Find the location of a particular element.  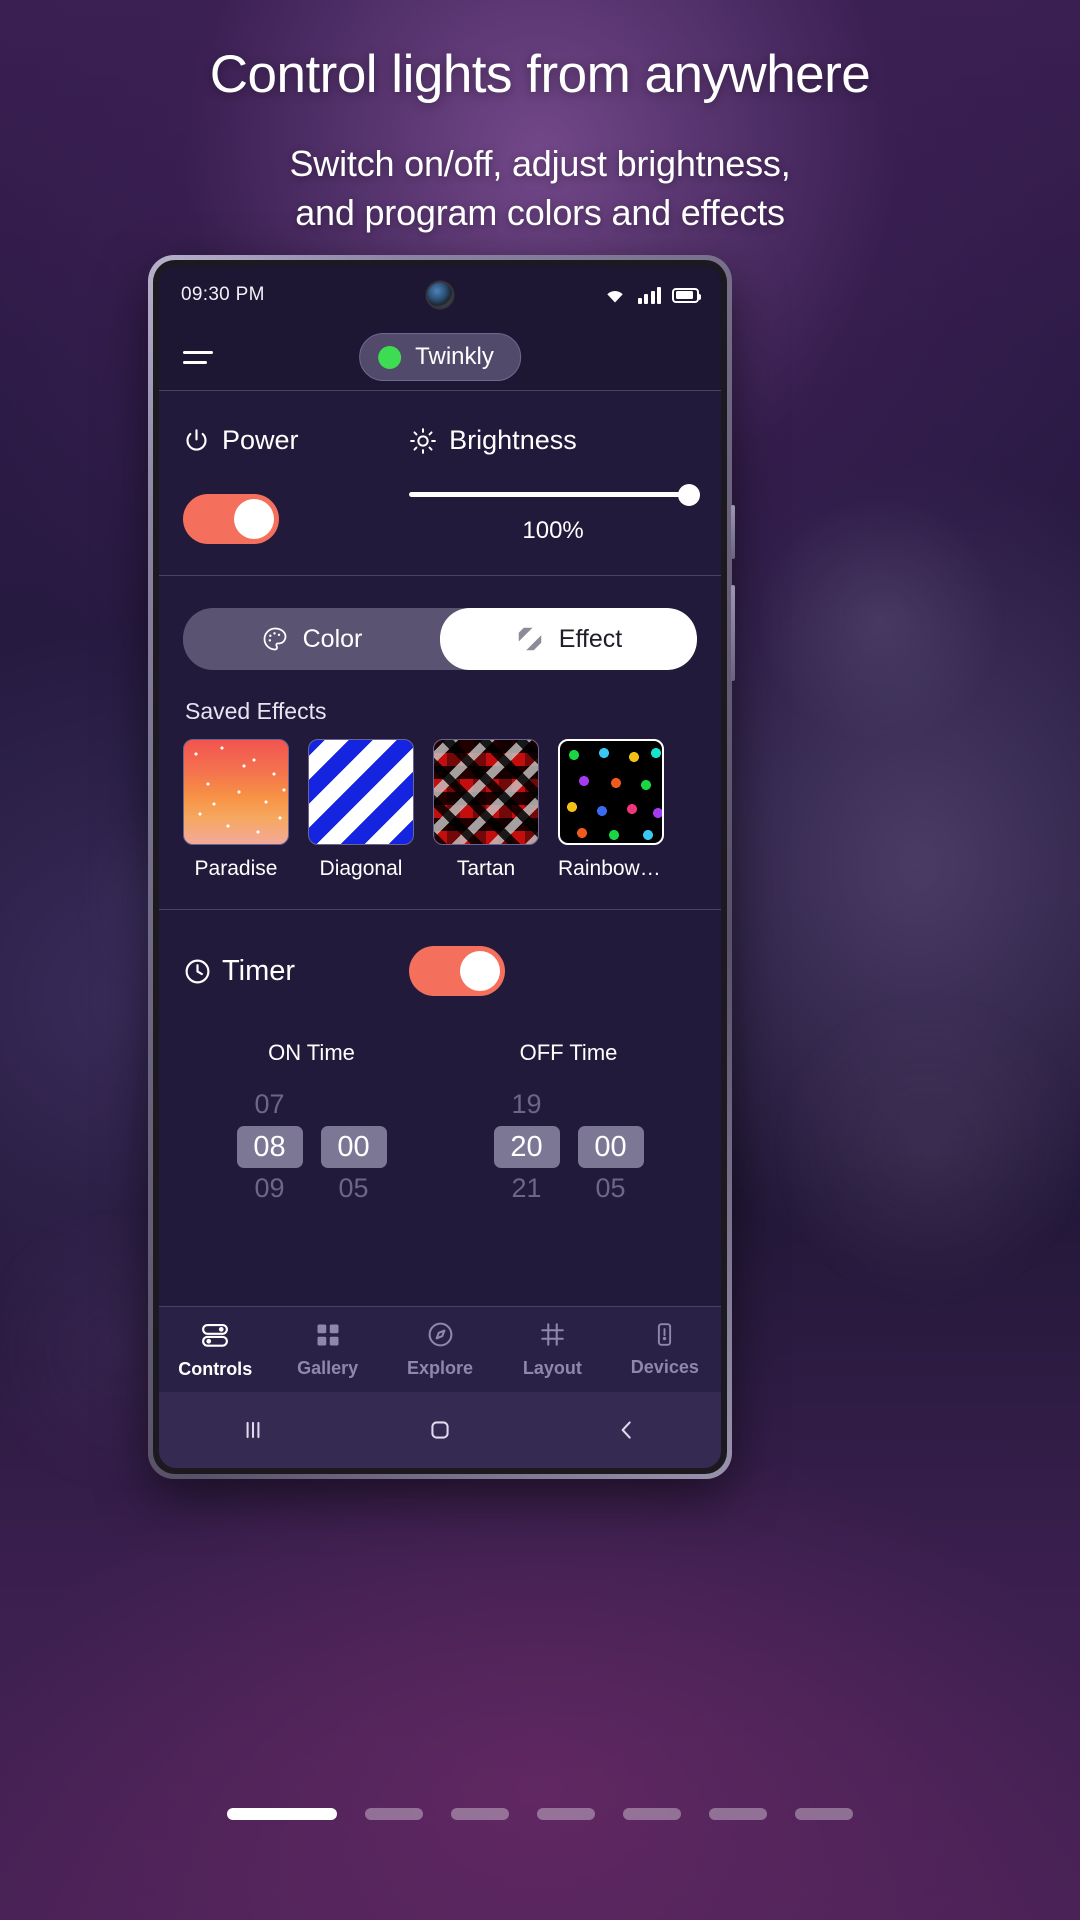

saved-effects-title: Saved Effects is located at coordinates (256, 711).